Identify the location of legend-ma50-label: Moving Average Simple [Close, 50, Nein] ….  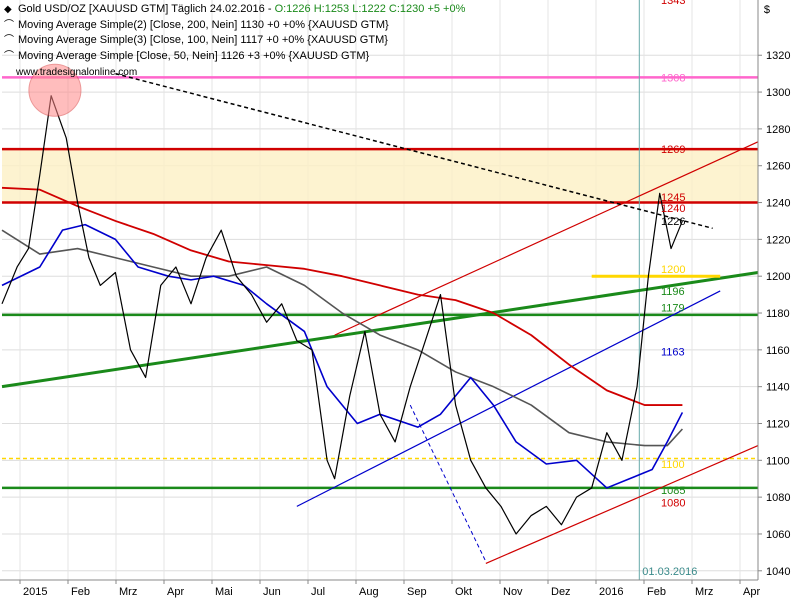
(194, 55).